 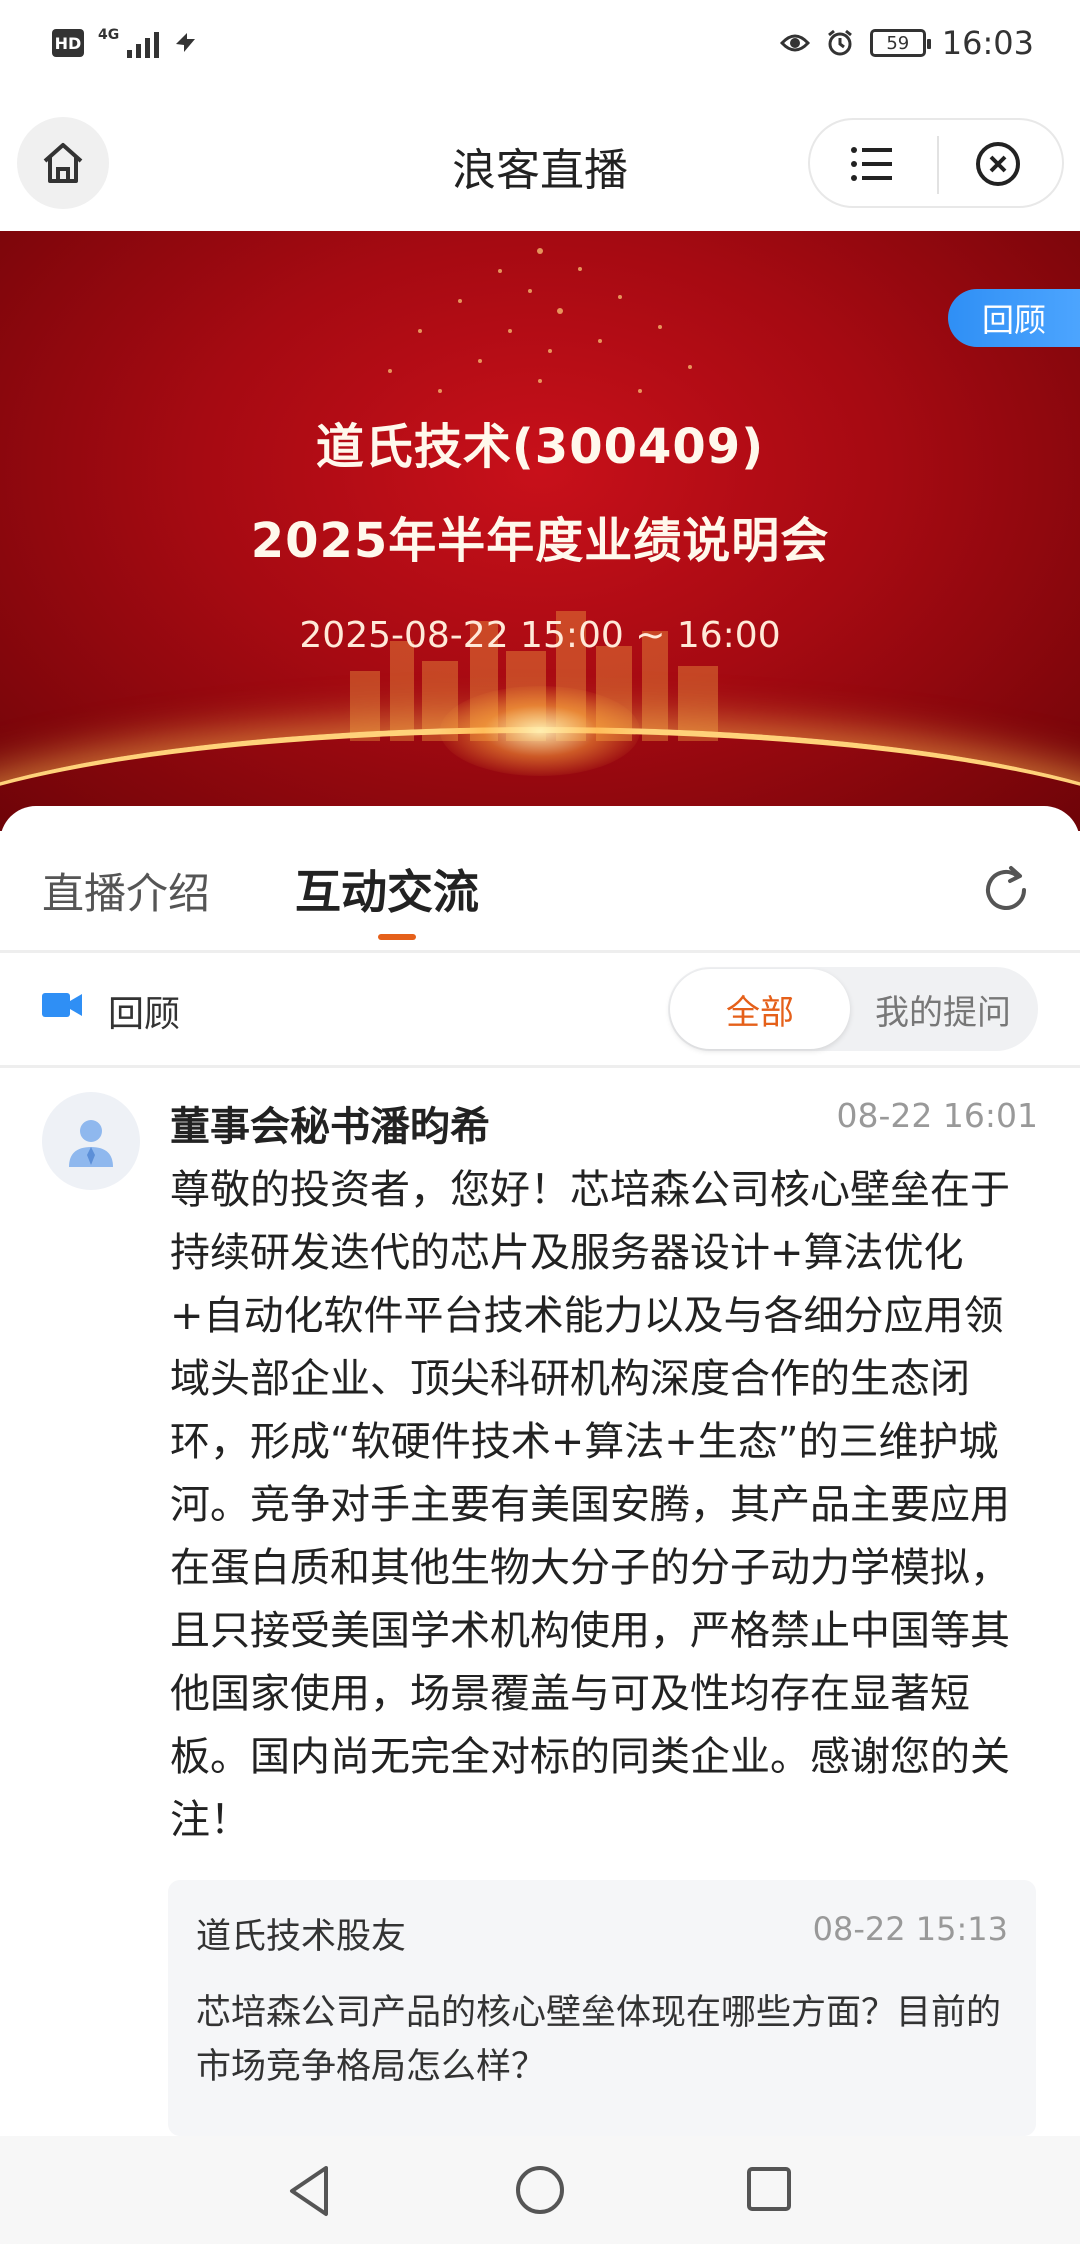 I want to click on filter-segmented-control: 全部 我的提问, so click(x=853, y=1009).